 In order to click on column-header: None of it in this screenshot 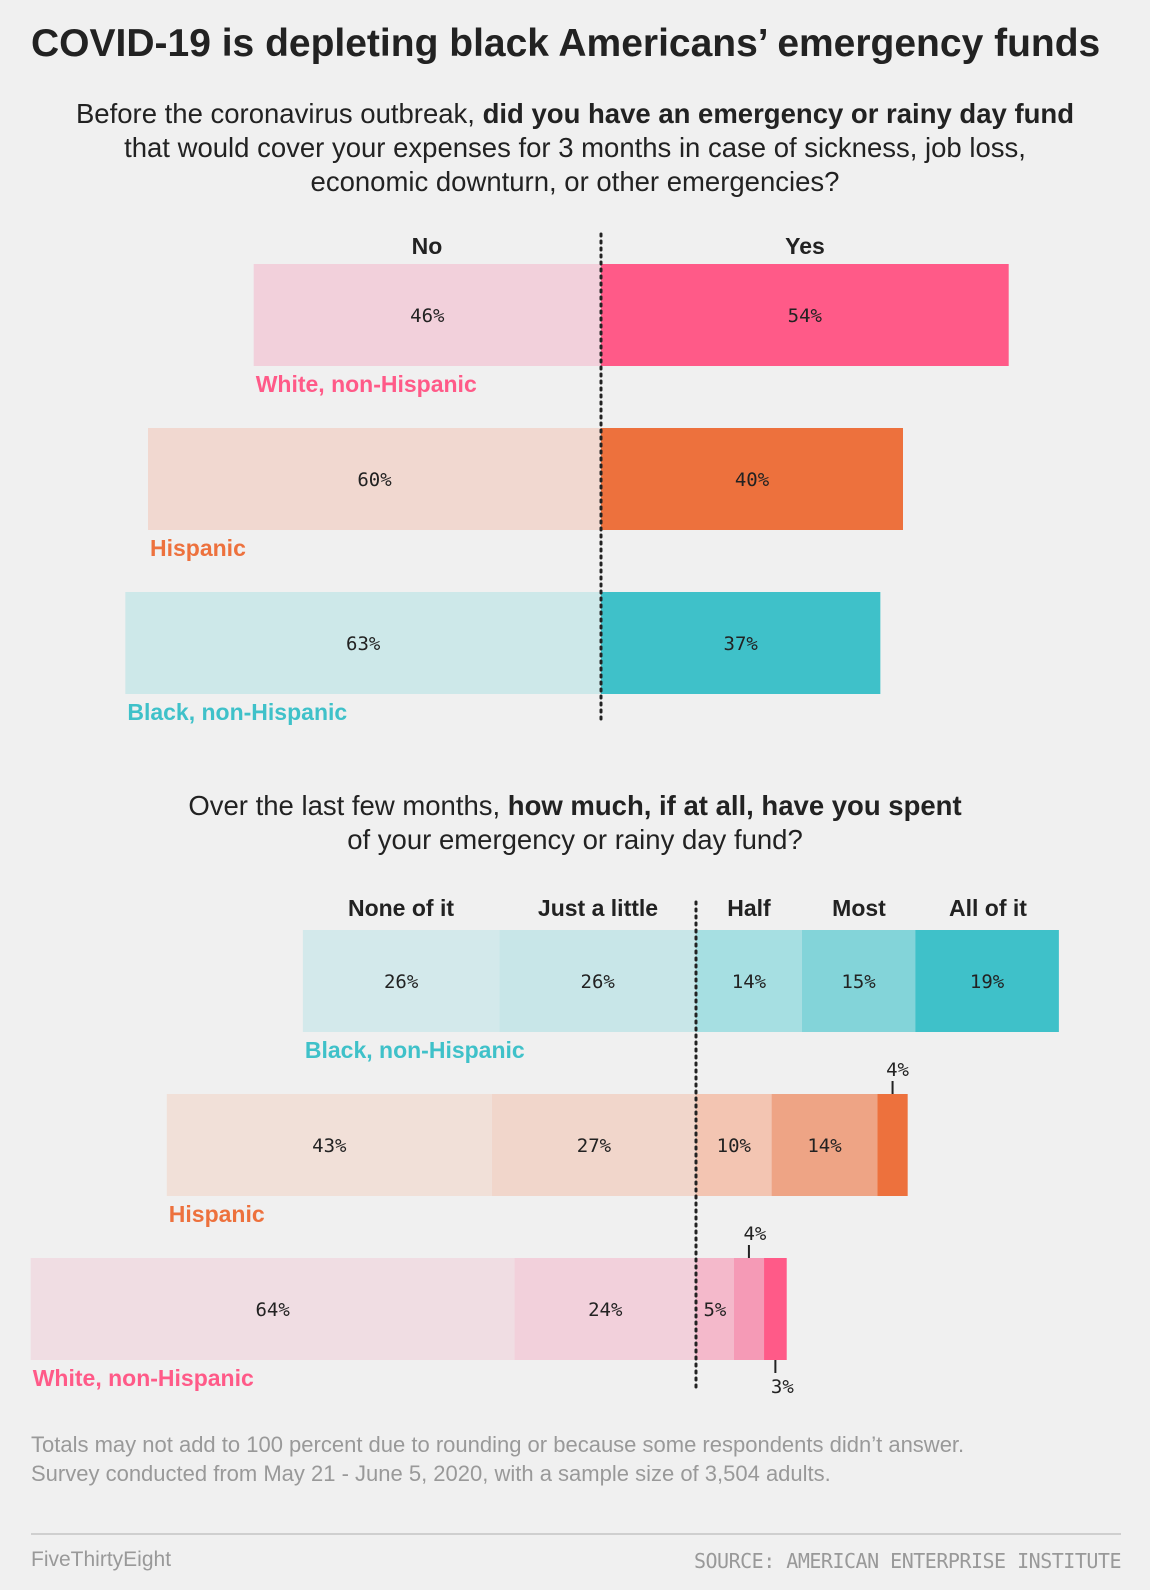, I will do `click(401, 908)`.